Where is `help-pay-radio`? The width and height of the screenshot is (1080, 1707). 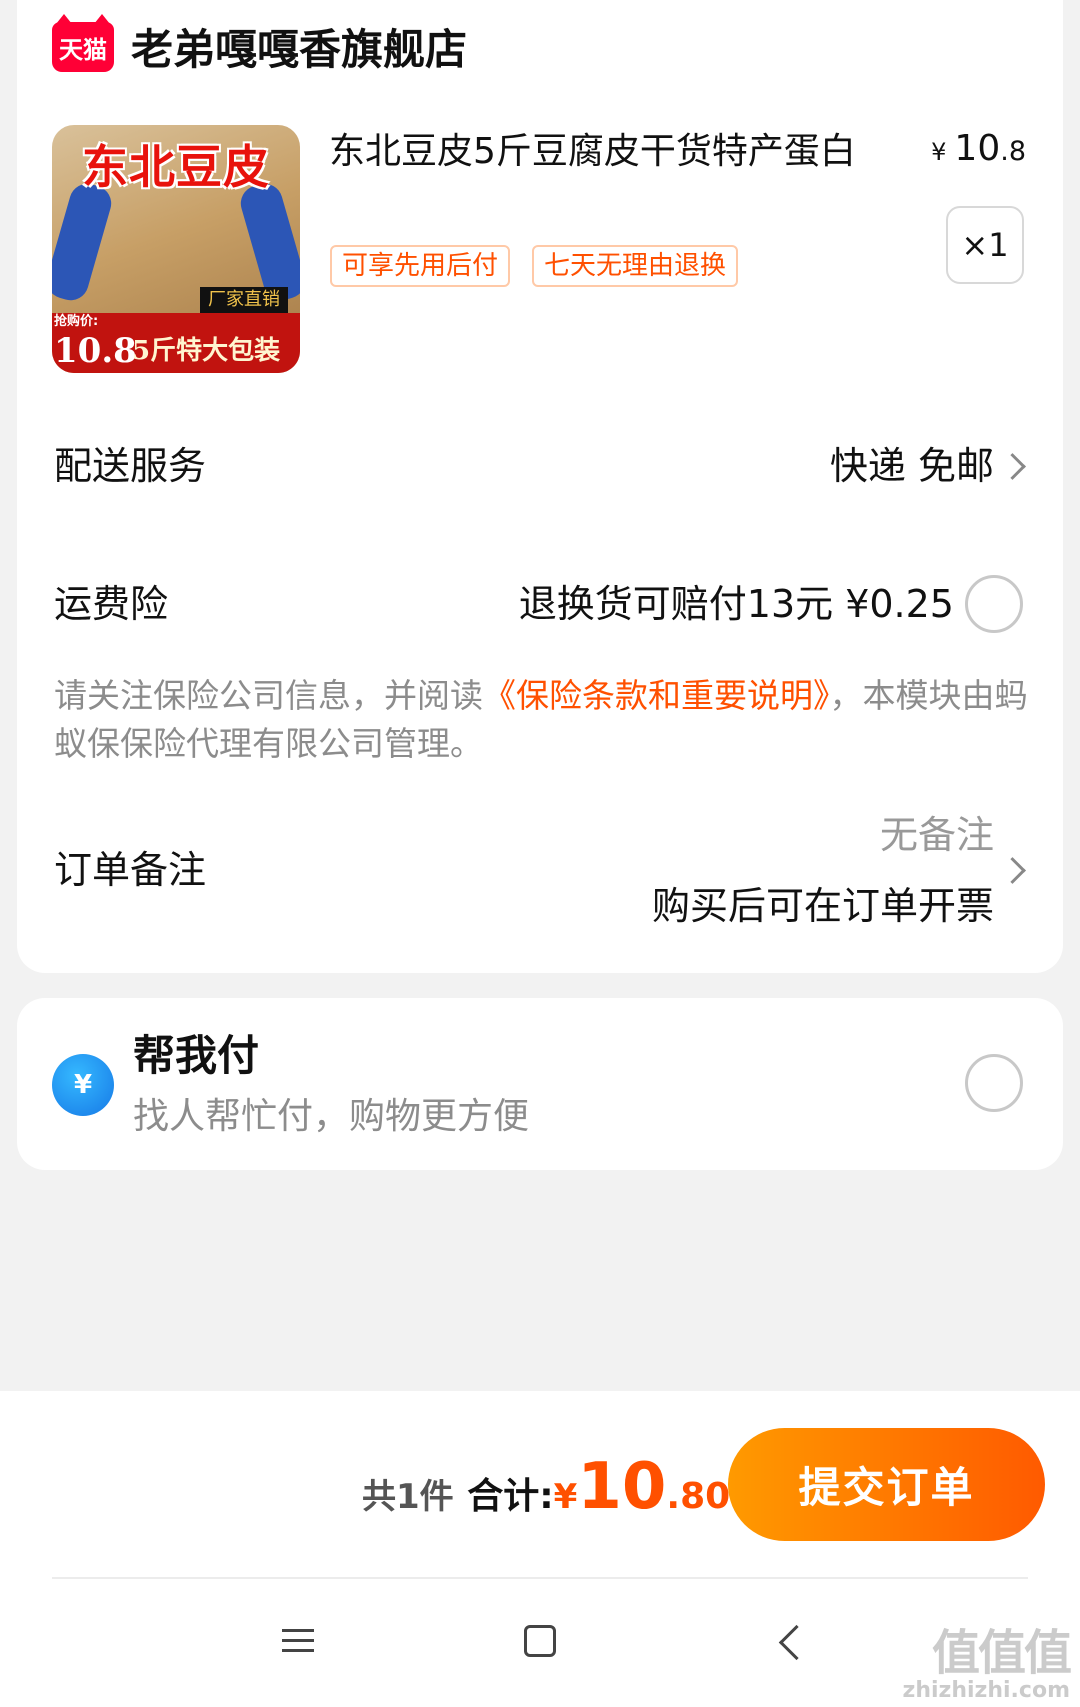 help-pay-radio is located at coordinates (994, 1083).